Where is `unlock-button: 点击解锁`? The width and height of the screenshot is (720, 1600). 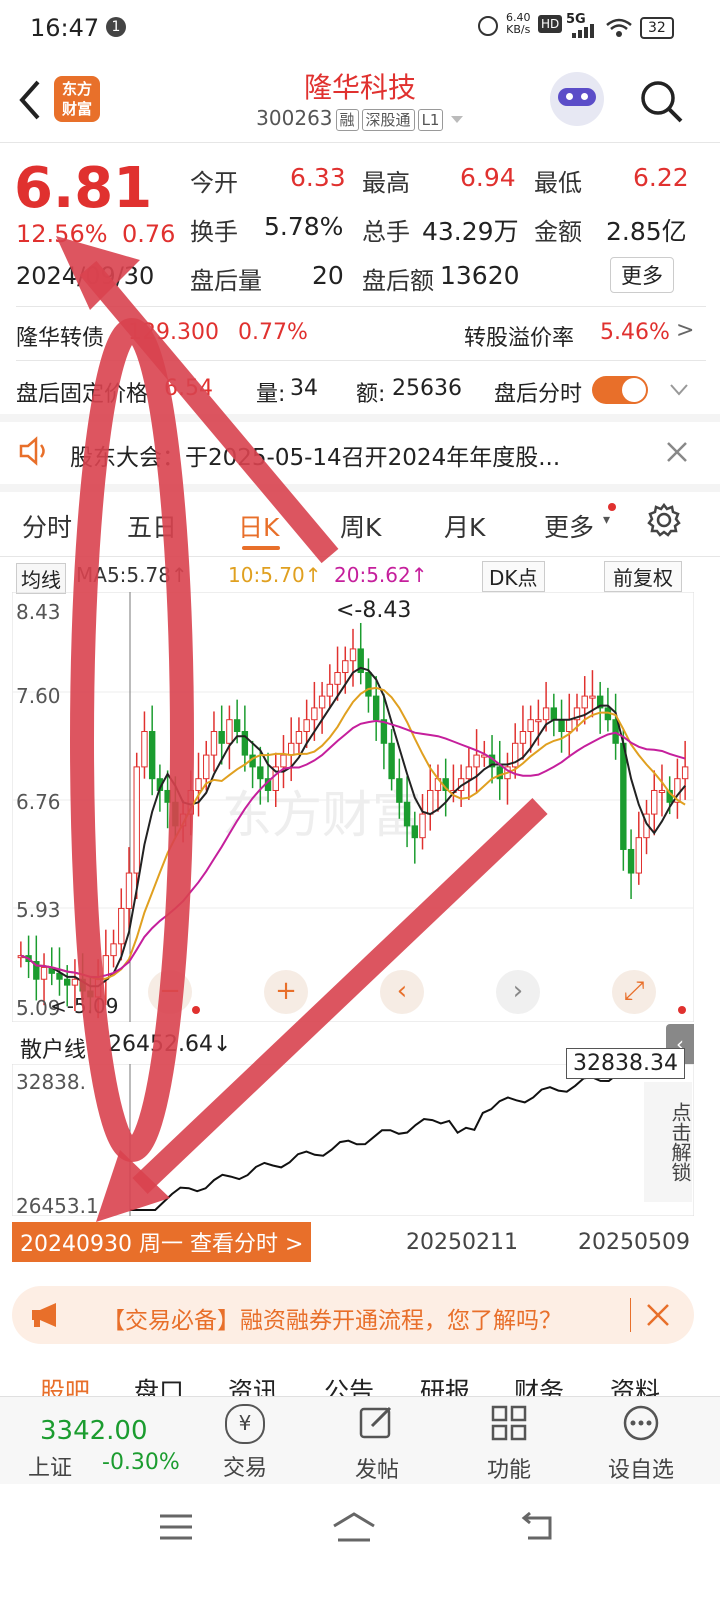 unlock-button: 点击解锁 is located at coordinates (668, 1142).